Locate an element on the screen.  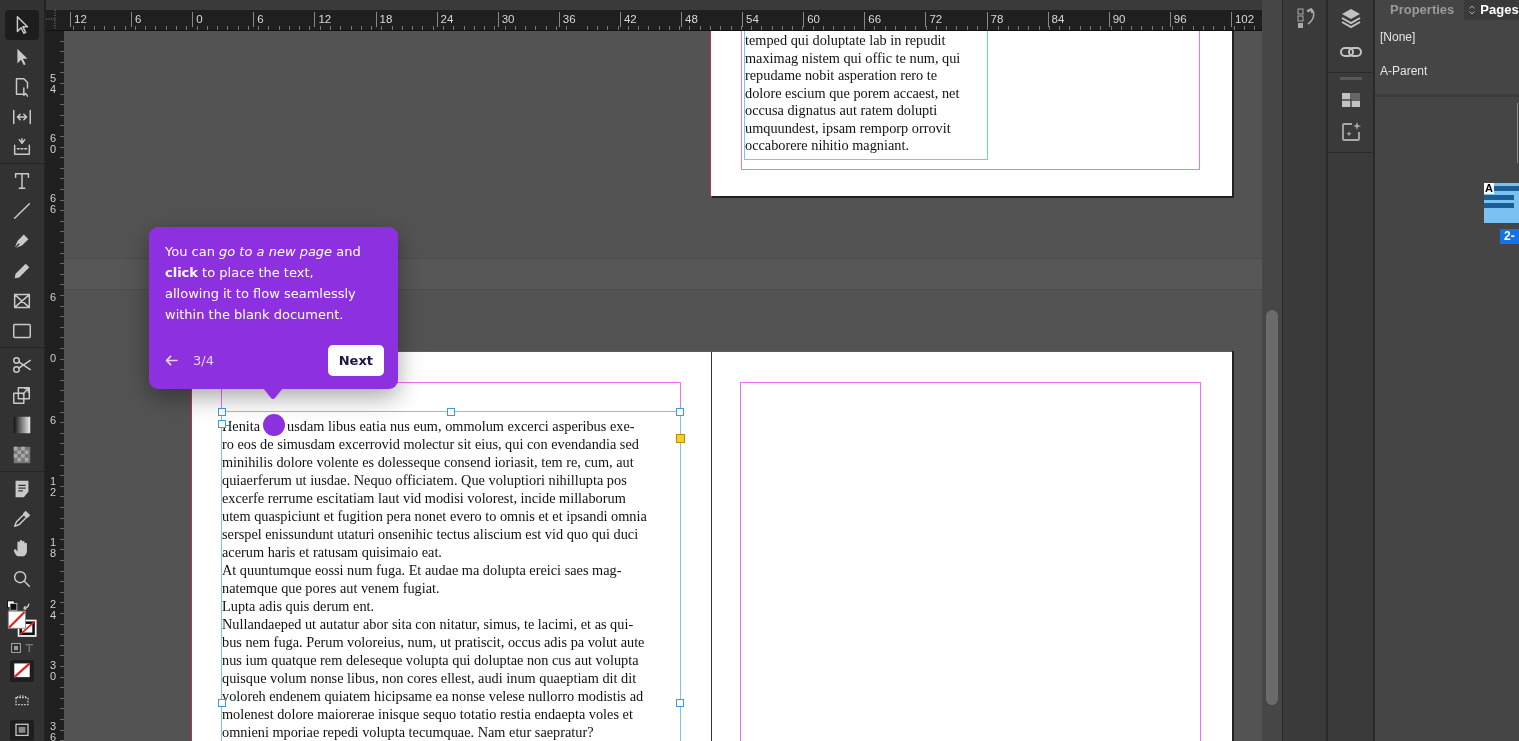
text-line: maximag nistem qui offic te num, qui is located at coordinates (853, 58).